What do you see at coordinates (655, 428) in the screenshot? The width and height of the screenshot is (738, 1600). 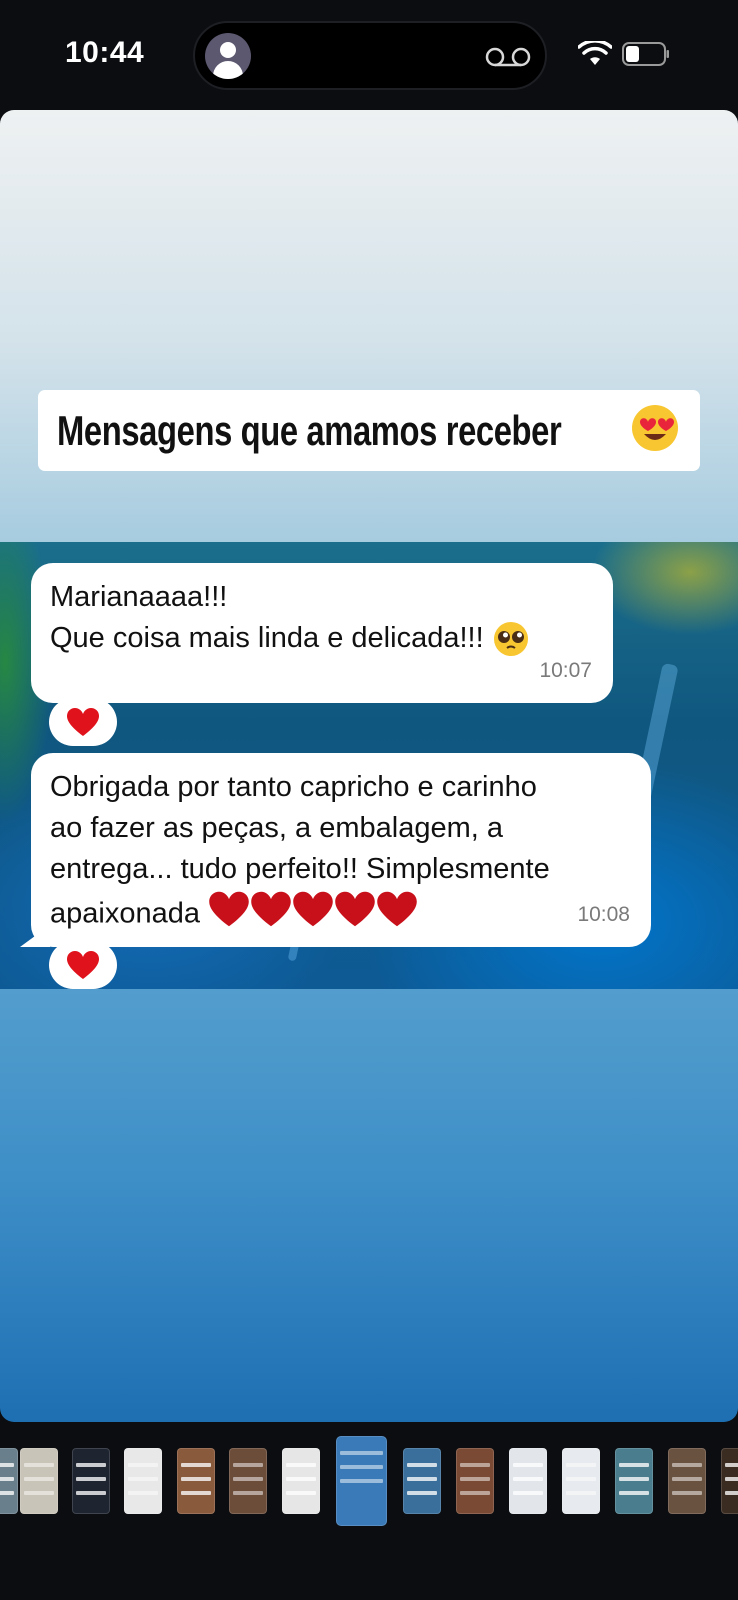 I see `heart-eyes-emoji-icon` at bounding box center [655, 428].